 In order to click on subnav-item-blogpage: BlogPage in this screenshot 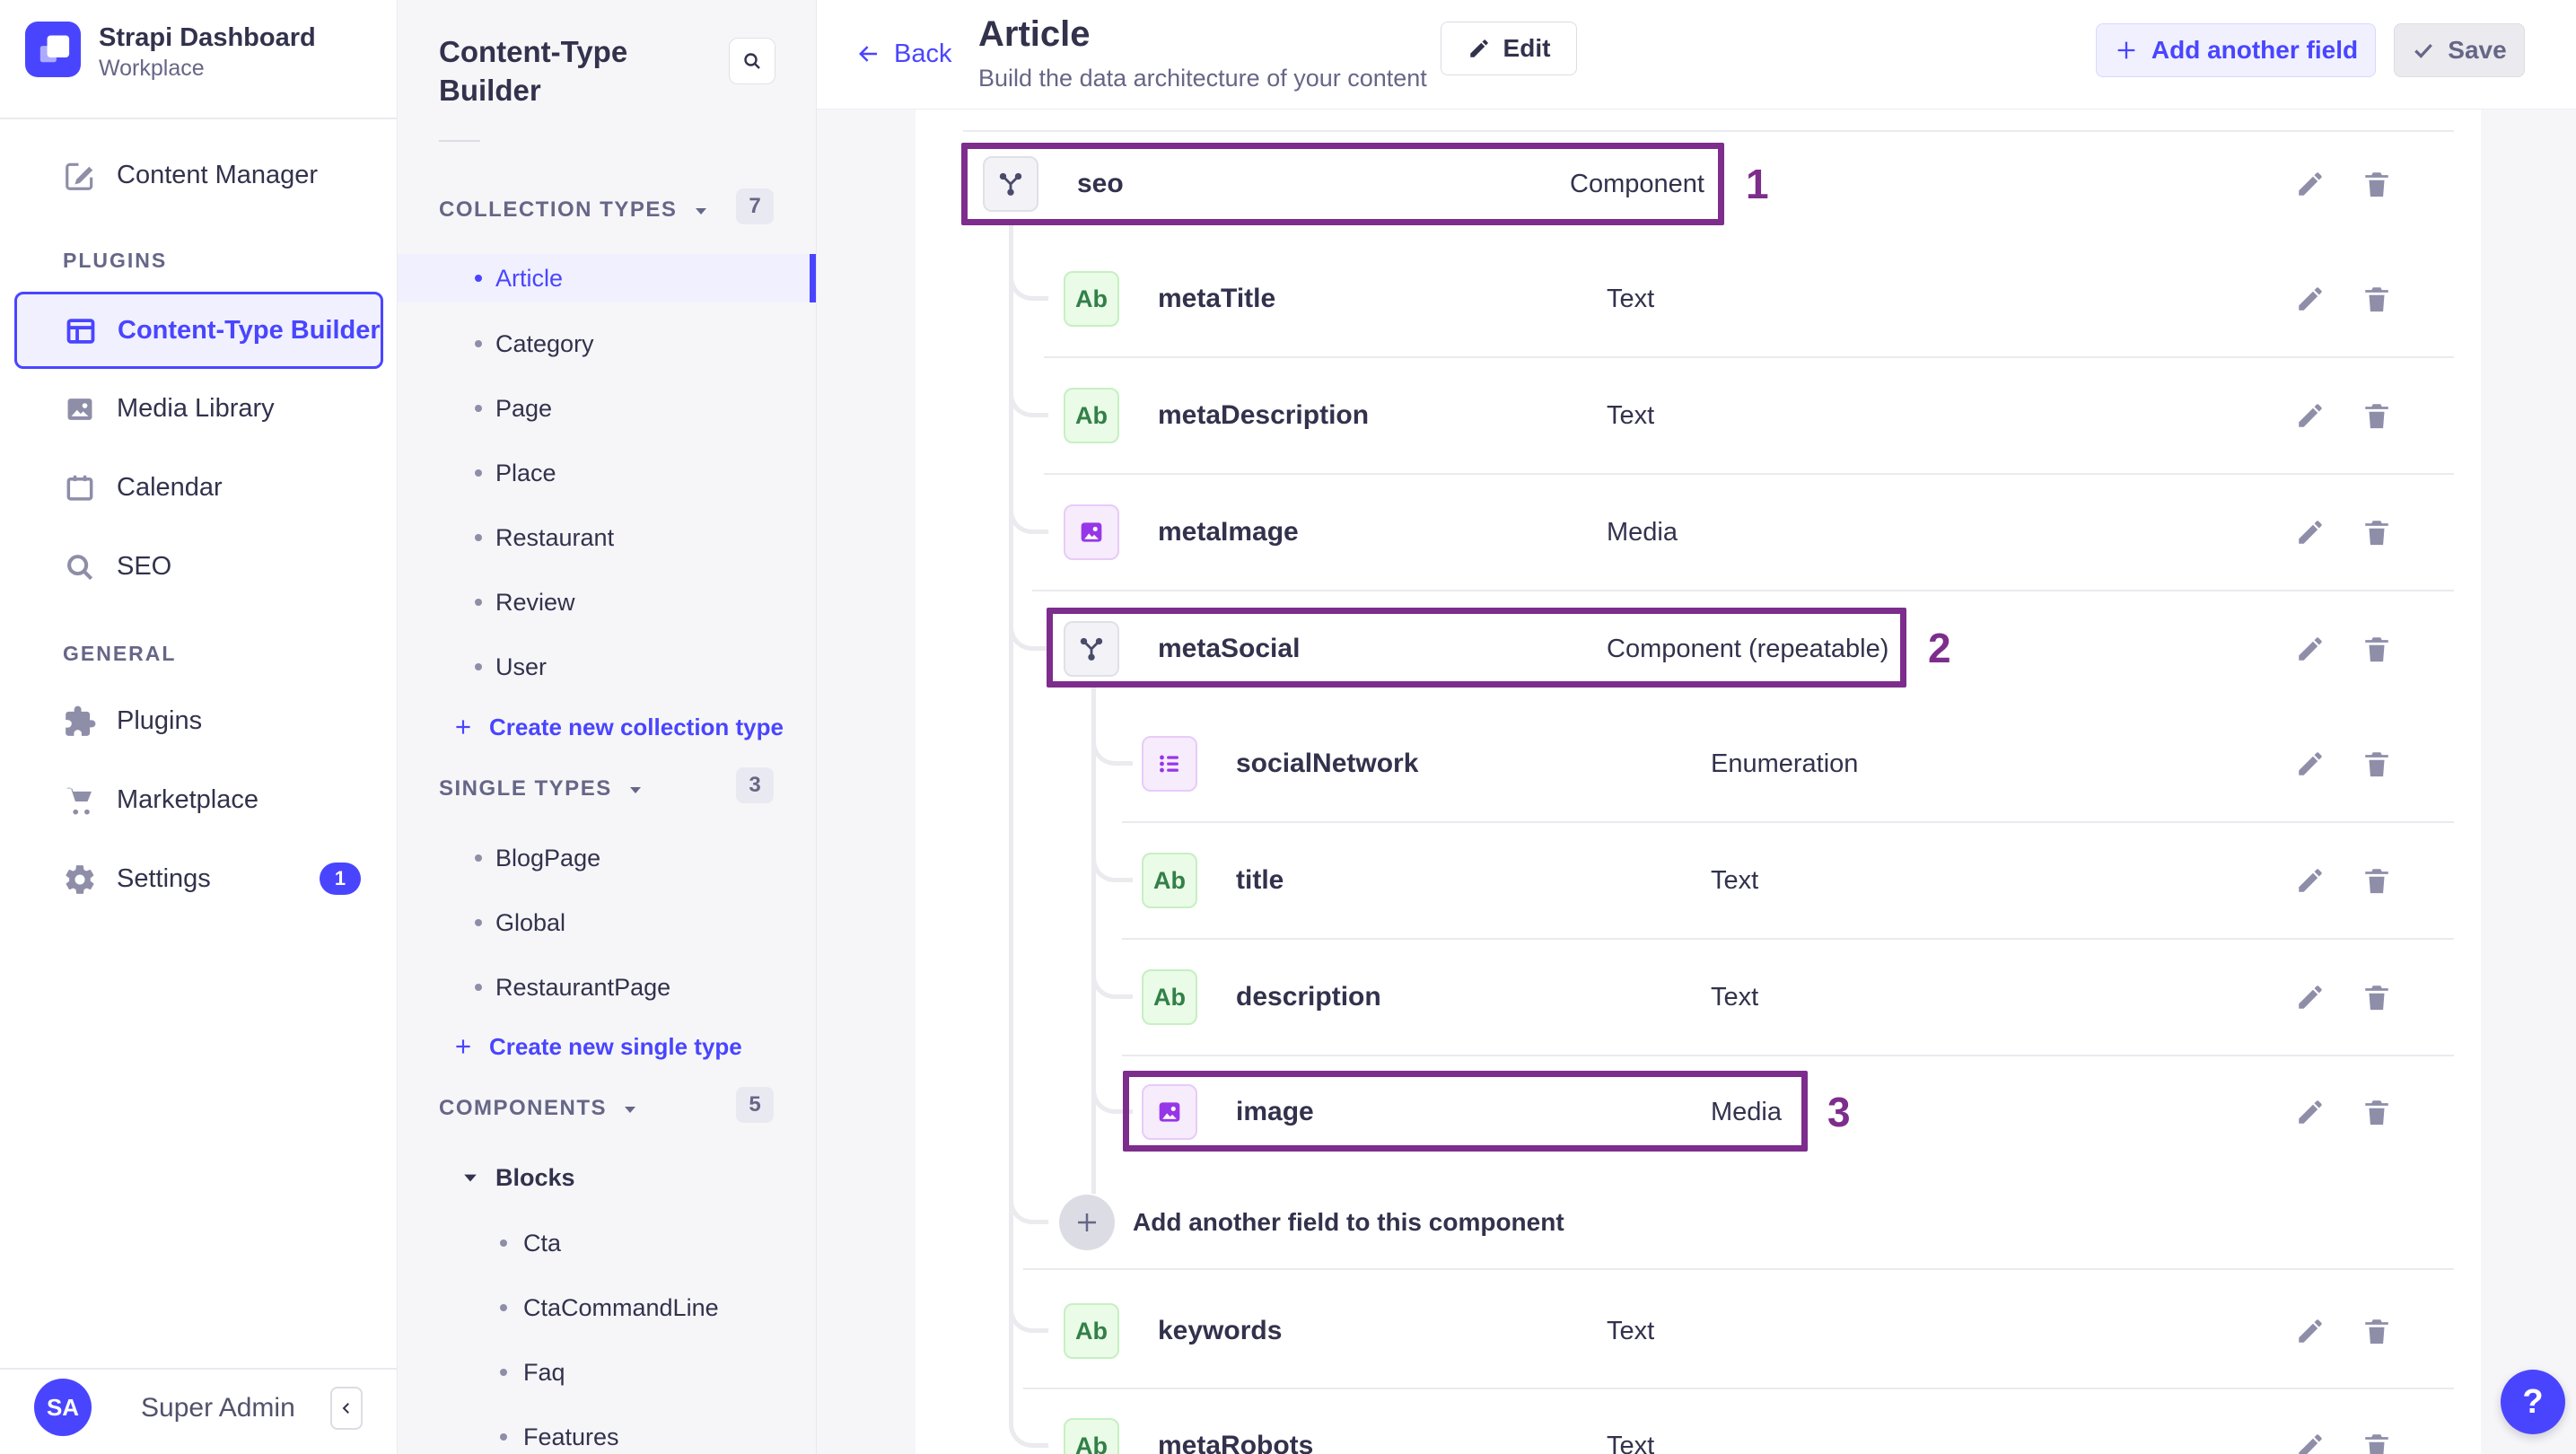, I will do `click(607, 858)`.